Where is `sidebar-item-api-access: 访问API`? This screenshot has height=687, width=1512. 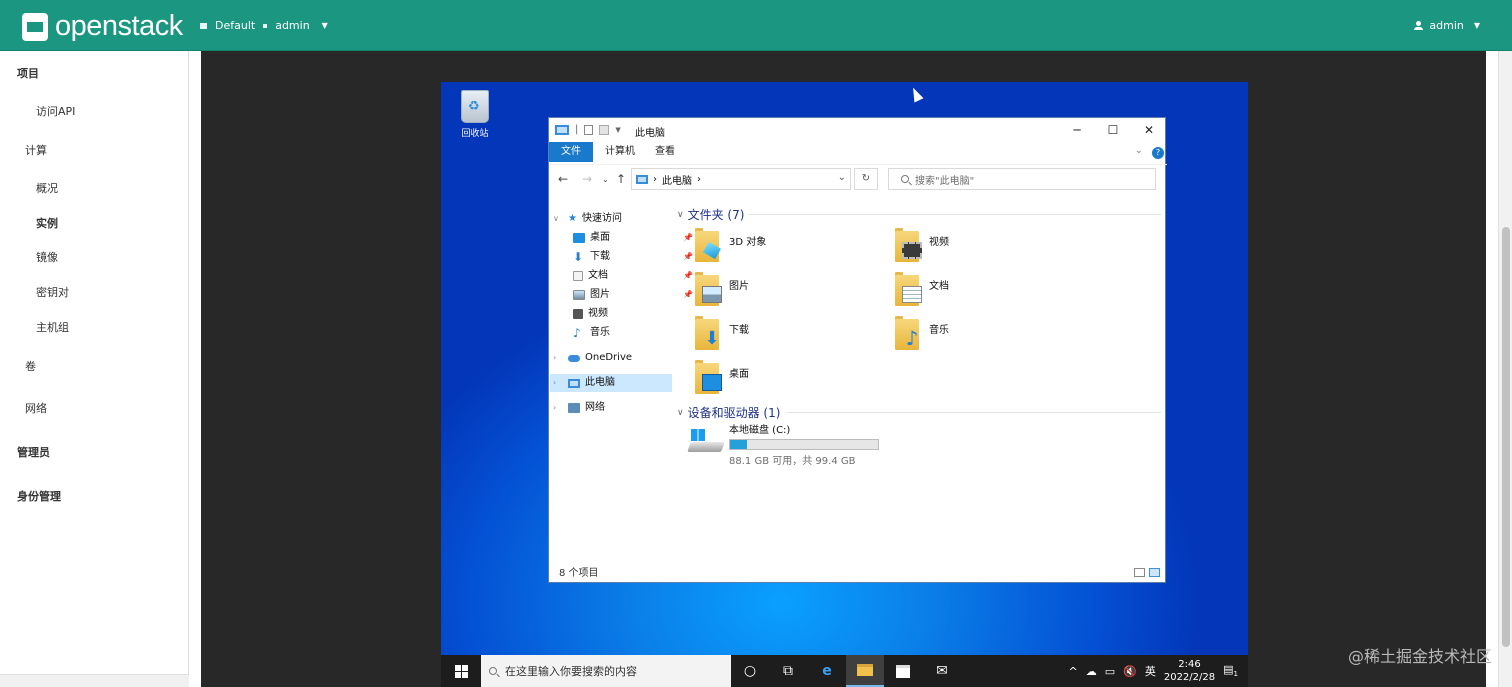 sidebar-item-api-access: 访问API is located at coordinates (55, 111).